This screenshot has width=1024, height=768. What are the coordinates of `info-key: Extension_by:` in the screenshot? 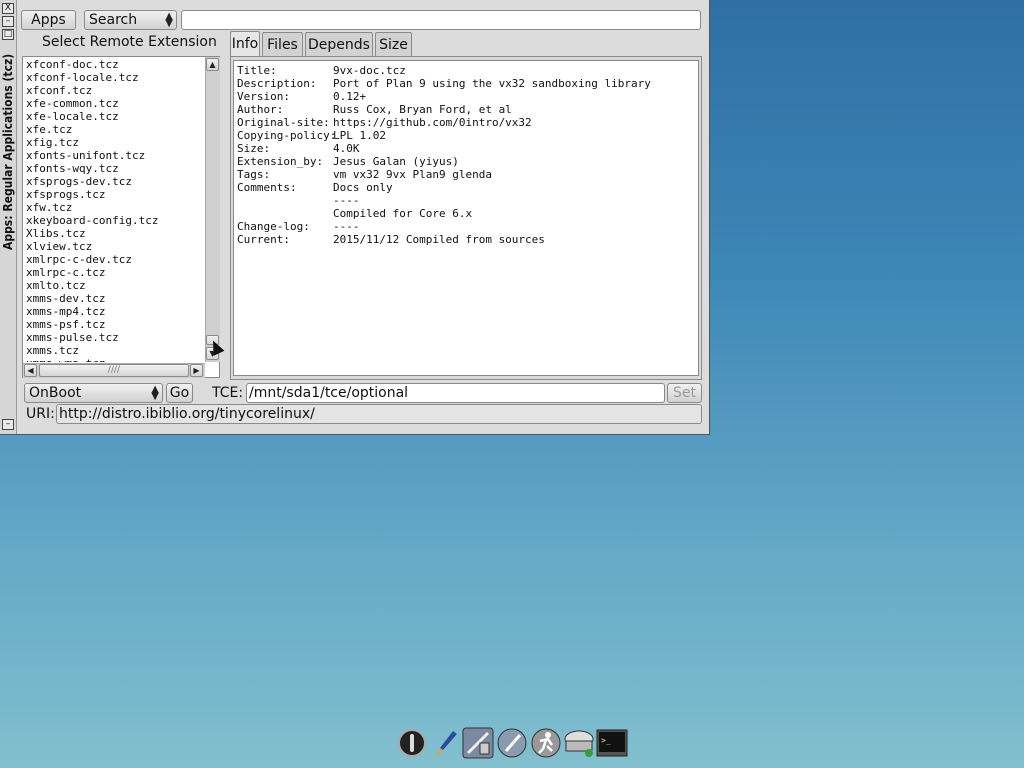 It's located at (280, 161).